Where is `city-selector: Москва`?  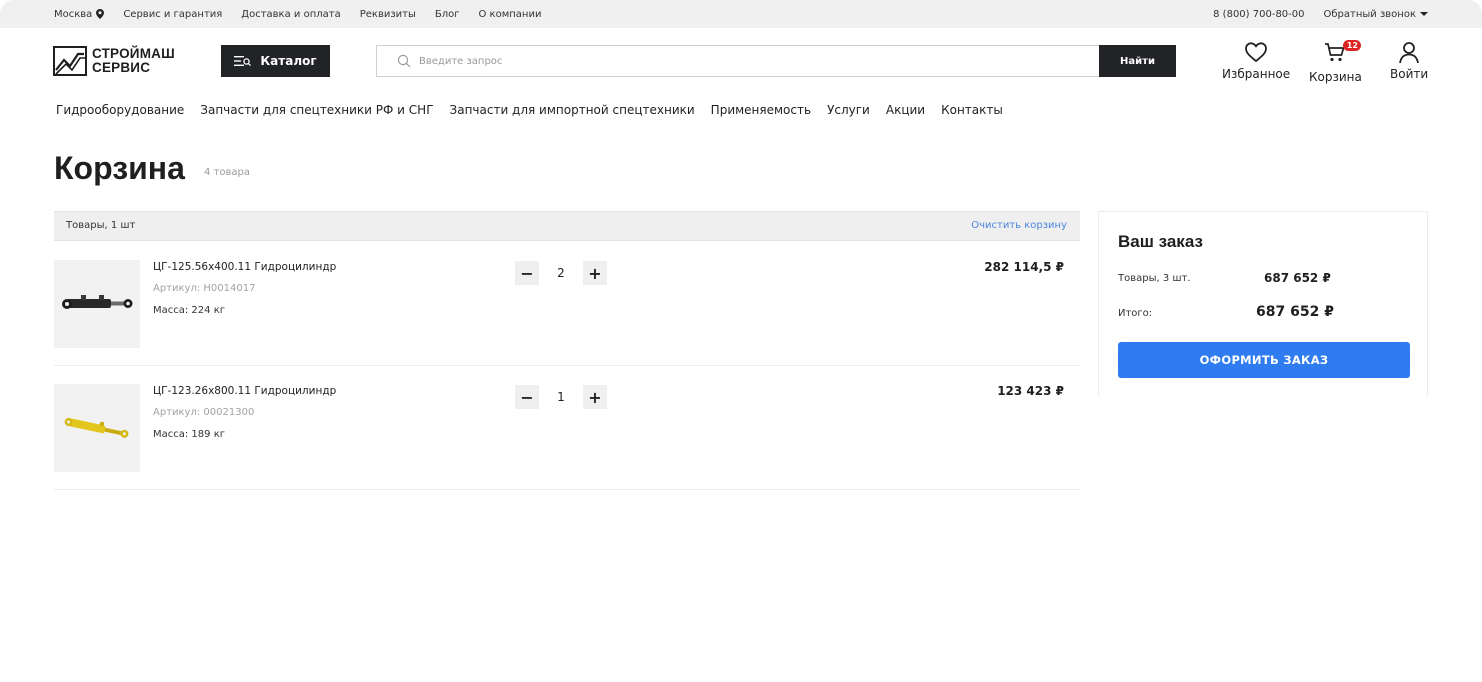 city-selector: Москва is located at coordinates (79, 14).